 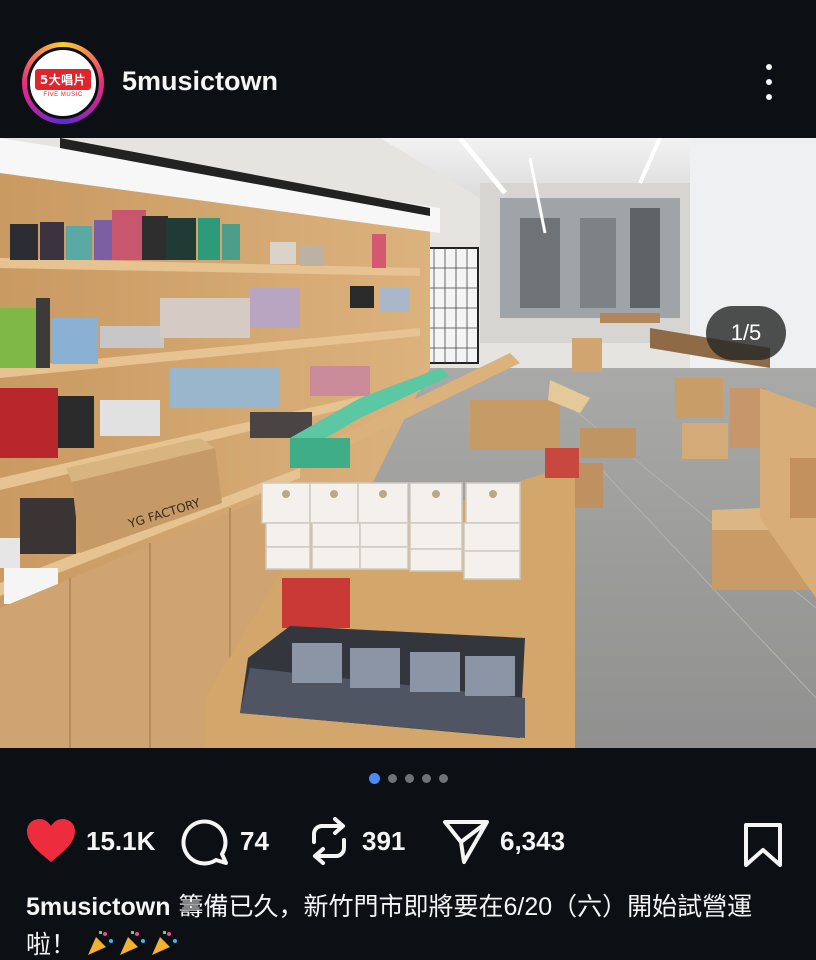 I want to click on like-button: 15.1K, so click(x=90, y=841).